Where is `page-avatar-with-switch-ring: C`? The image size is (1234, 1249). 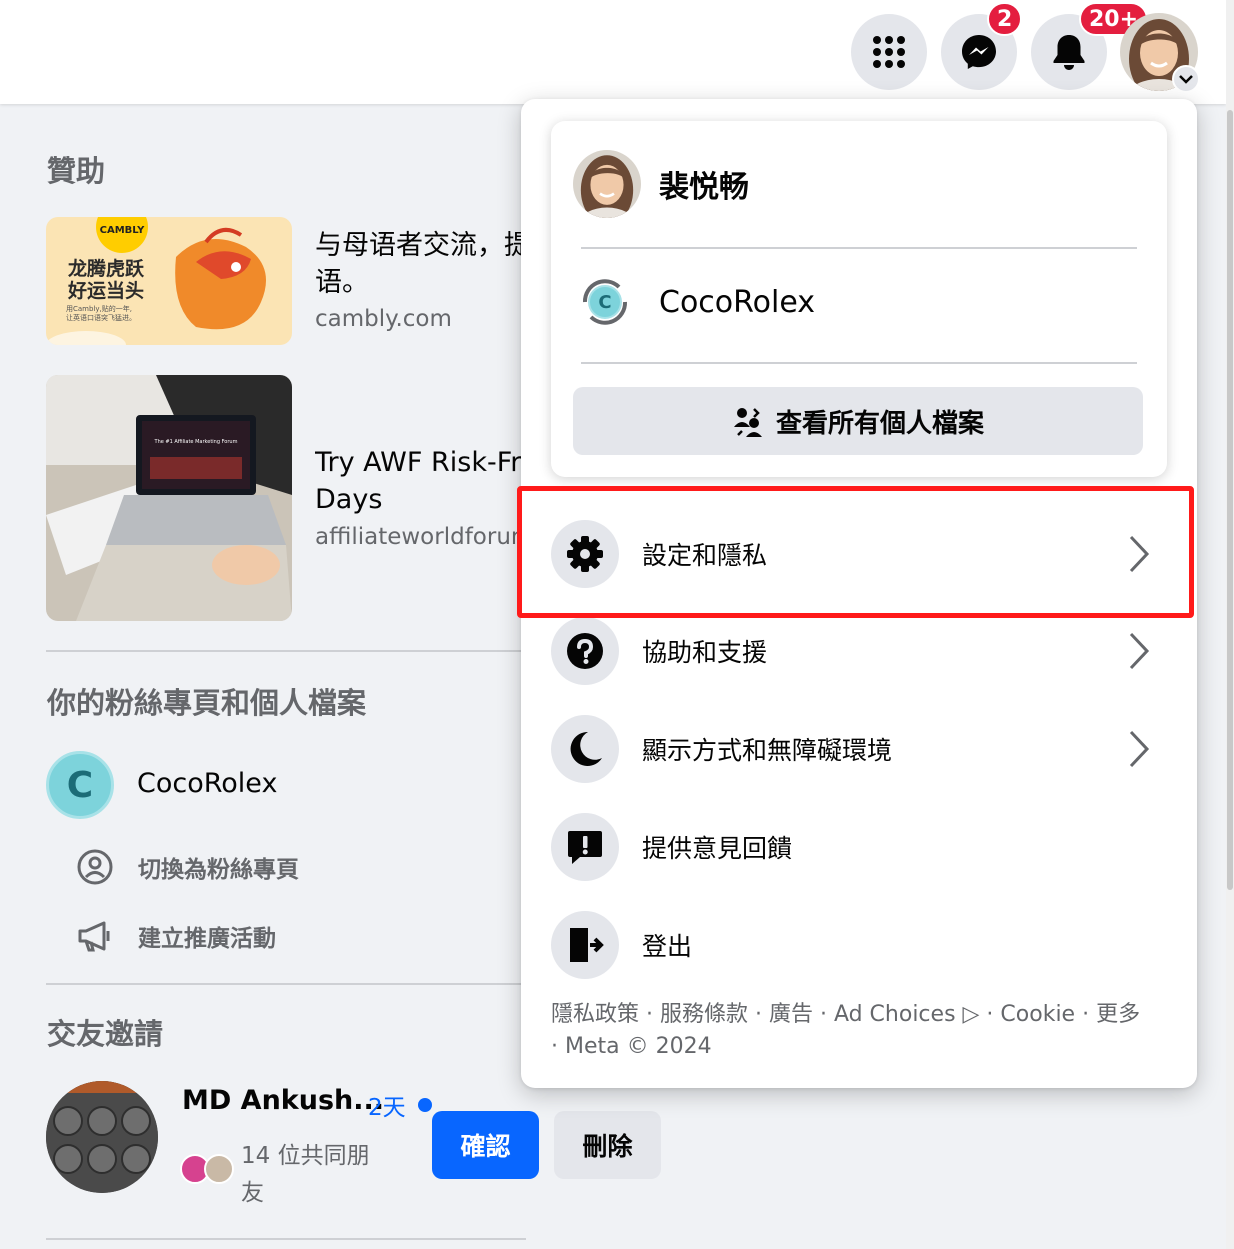 page-avatar-with-switch-ring: C is located at coordinates (605, 302).